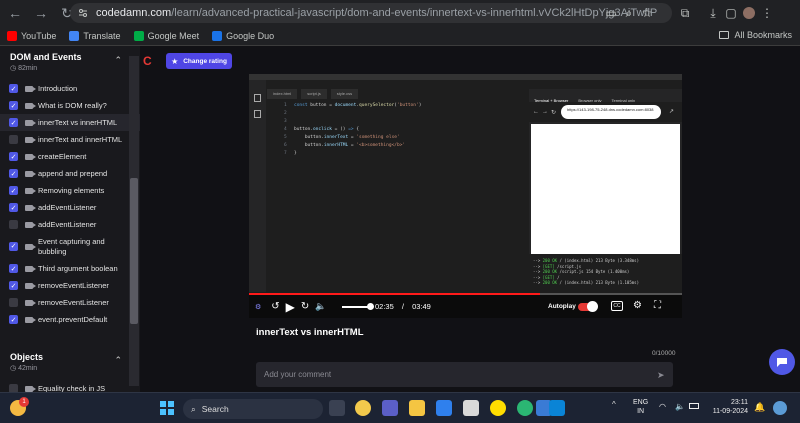 The width and height of the screenshot is (800, 423). I want to click on edge-icon, so click(525, 408).